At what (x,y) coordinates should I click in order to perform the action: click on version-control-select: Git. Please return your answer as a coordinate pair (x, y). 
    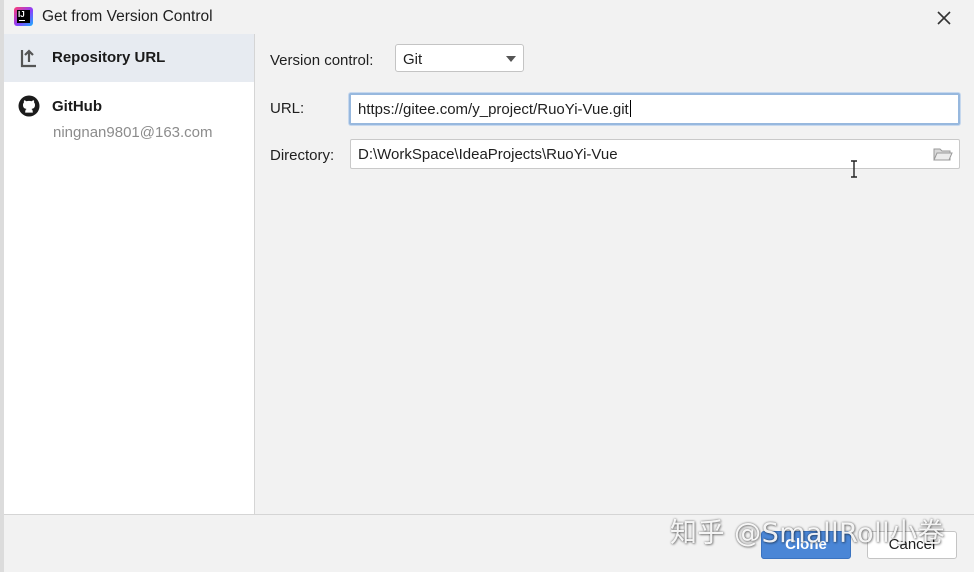
    Looking at the image, I should click on (459, 58).